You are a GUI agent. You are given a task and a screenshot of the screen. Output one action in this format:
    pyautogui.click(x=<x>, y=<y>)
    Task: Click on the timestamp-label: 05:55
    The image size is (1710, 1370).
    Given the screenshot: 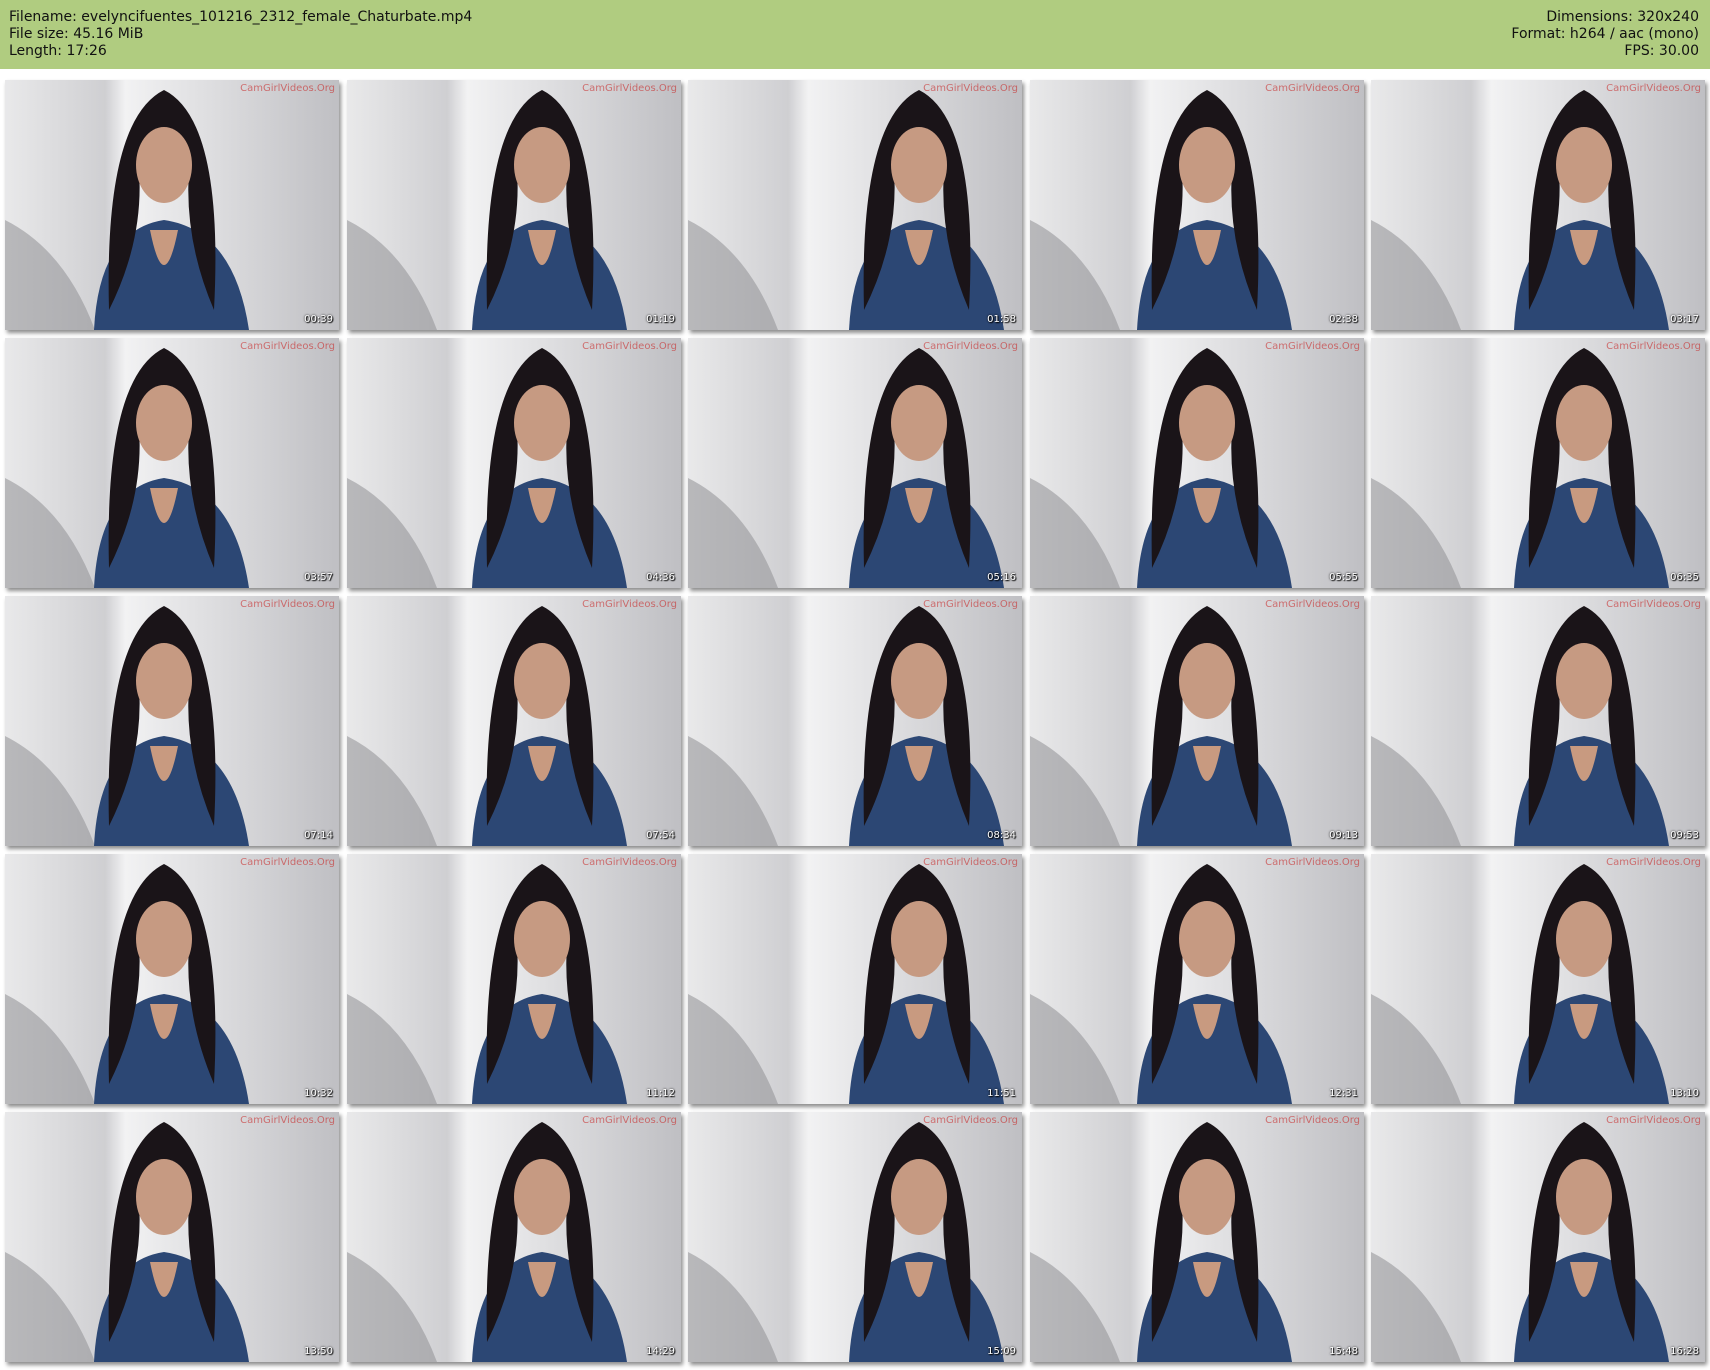 What is the action you would take?
    pyautogui.click(x=1343, y=577)
    